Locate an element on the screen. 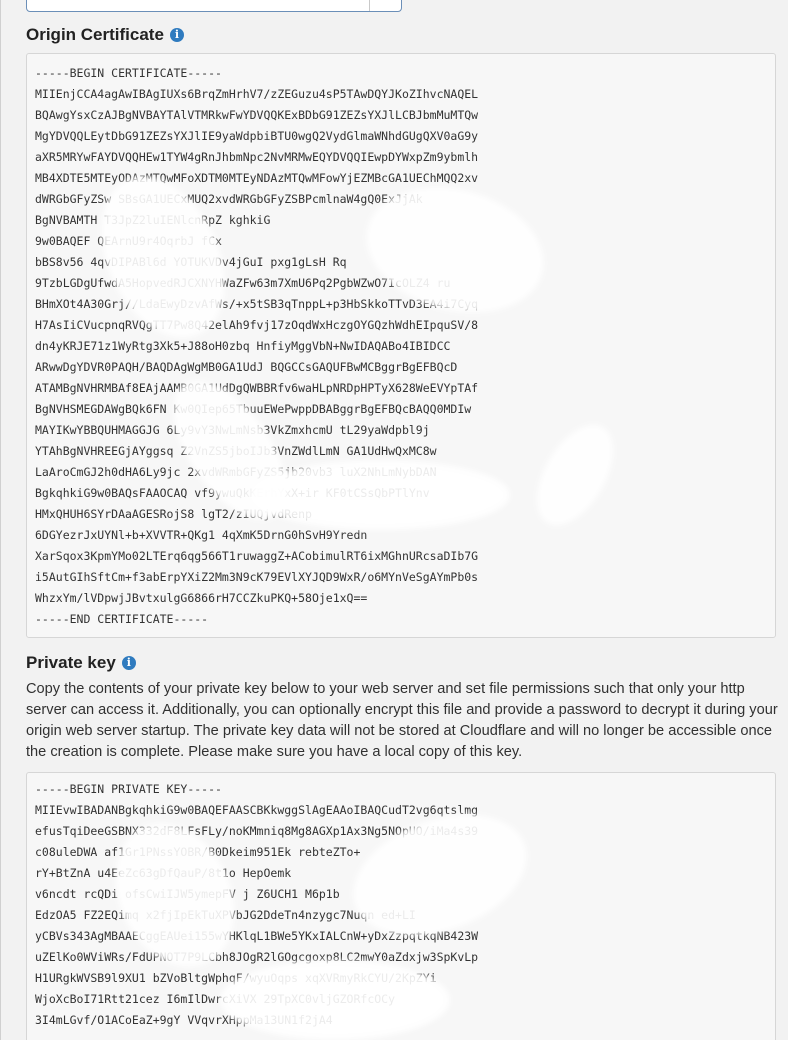  private-key-heading: Private key i is located at coordinates (81, 663).